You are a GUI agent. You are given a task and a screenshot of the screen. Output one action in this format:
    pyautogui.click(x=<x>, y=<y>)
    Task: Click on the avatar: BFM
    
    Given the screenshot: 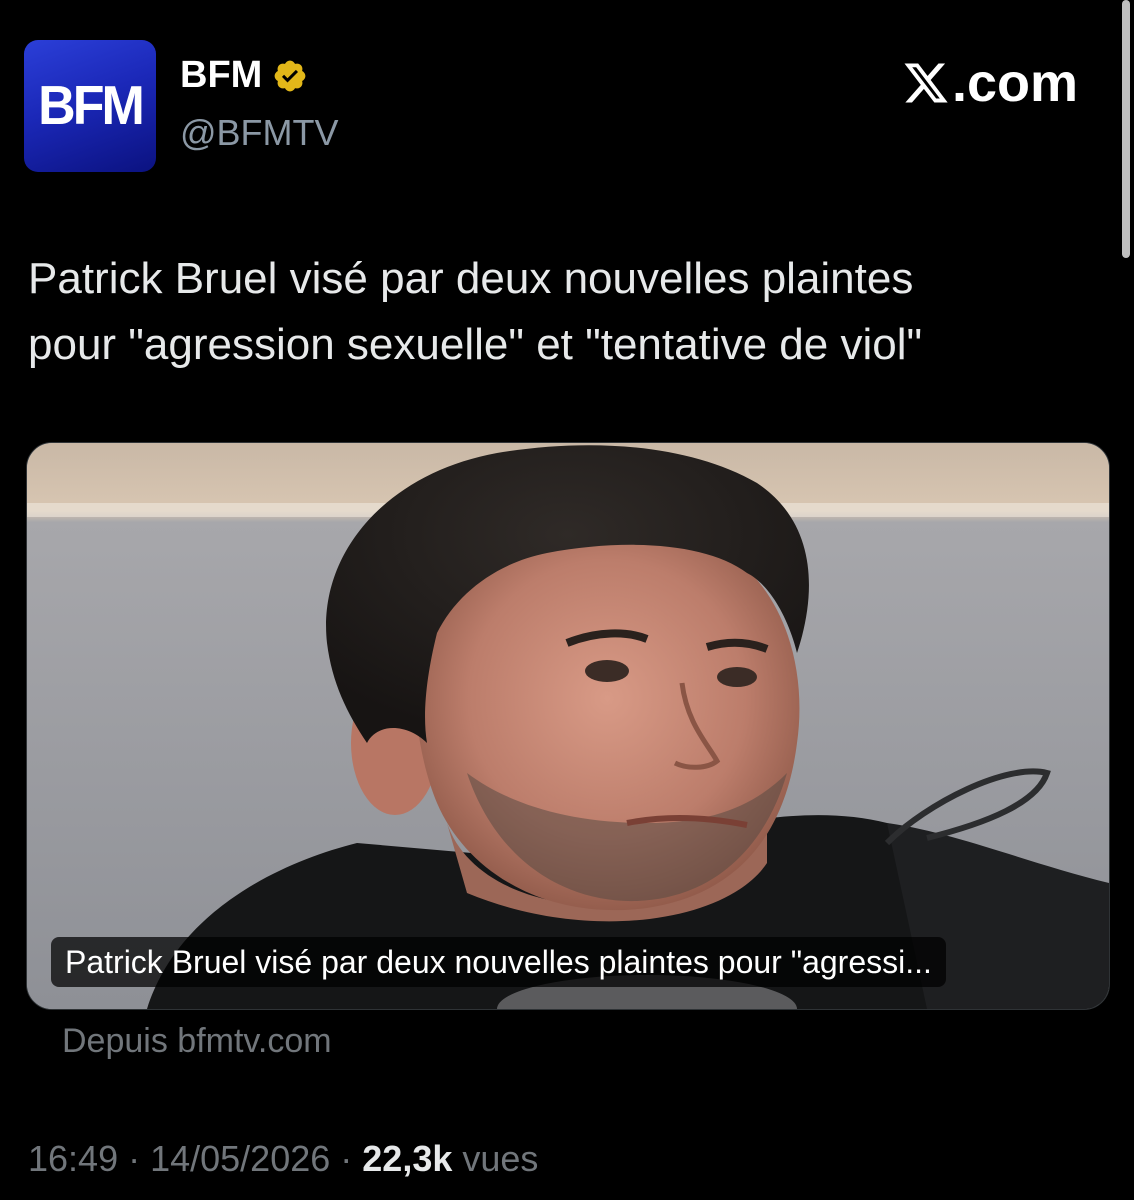 What is the action you would take?
    pyautogui.click(x=90, y=106)
    